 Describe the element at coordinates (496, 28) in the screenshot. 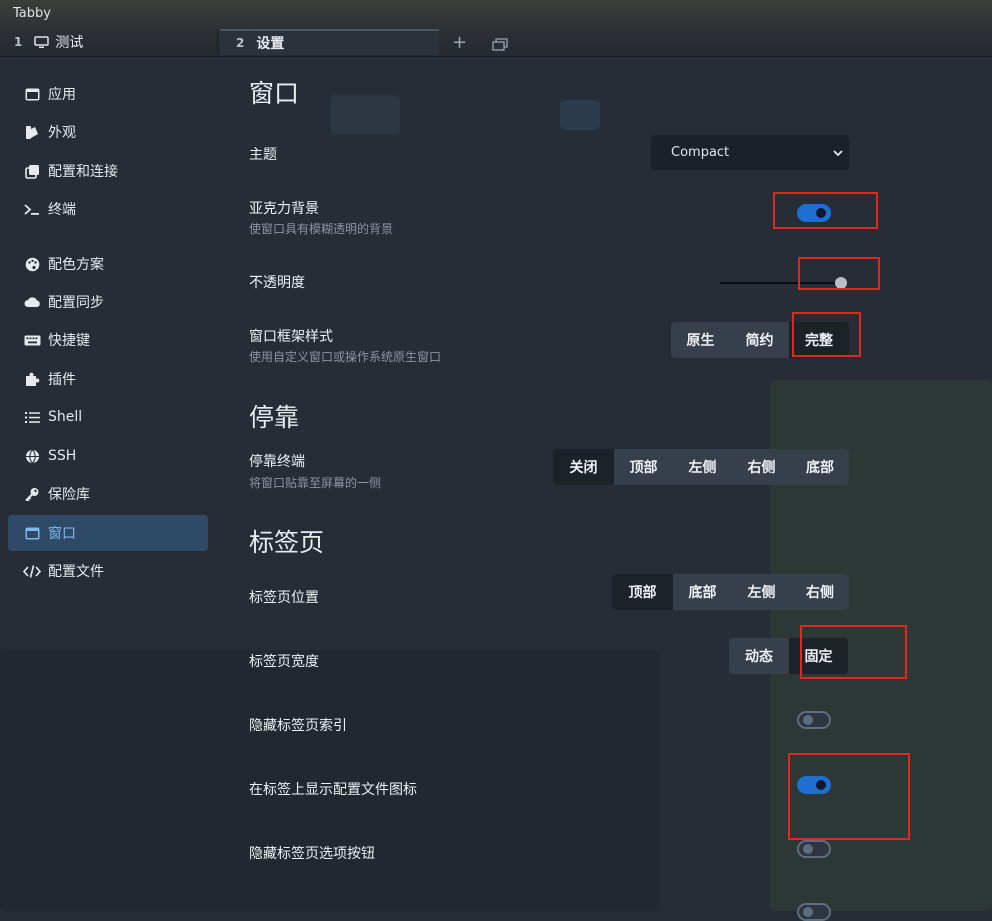

I see `title-bar: Tabby 1 测试 2 设置 +` at that location.